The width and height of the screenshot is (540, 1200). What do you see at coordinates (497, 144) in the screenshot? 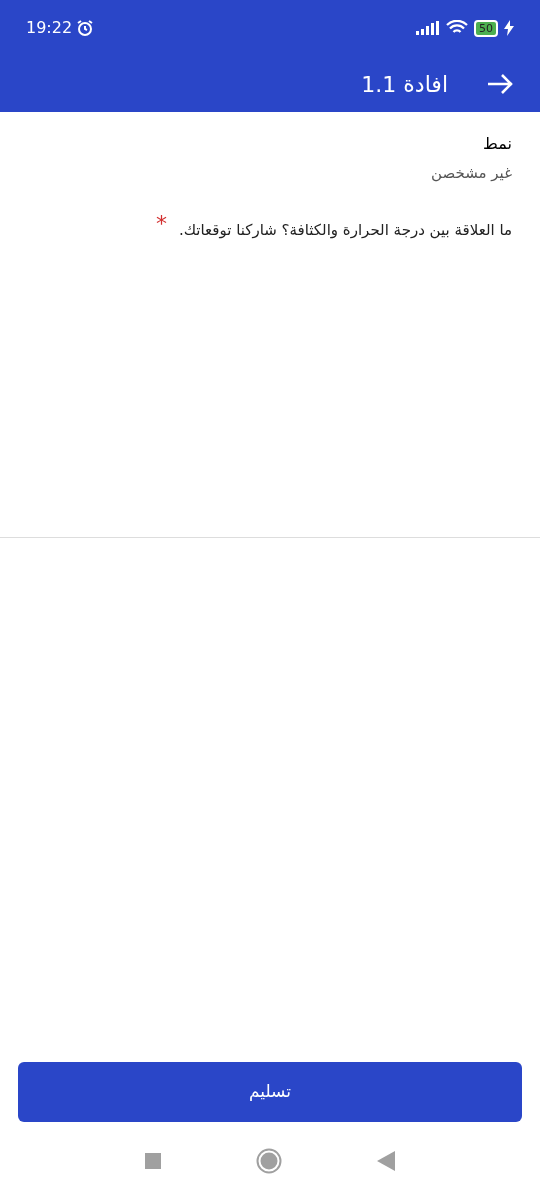
I see `field-label: نمط` at bounding box center [497, 144].